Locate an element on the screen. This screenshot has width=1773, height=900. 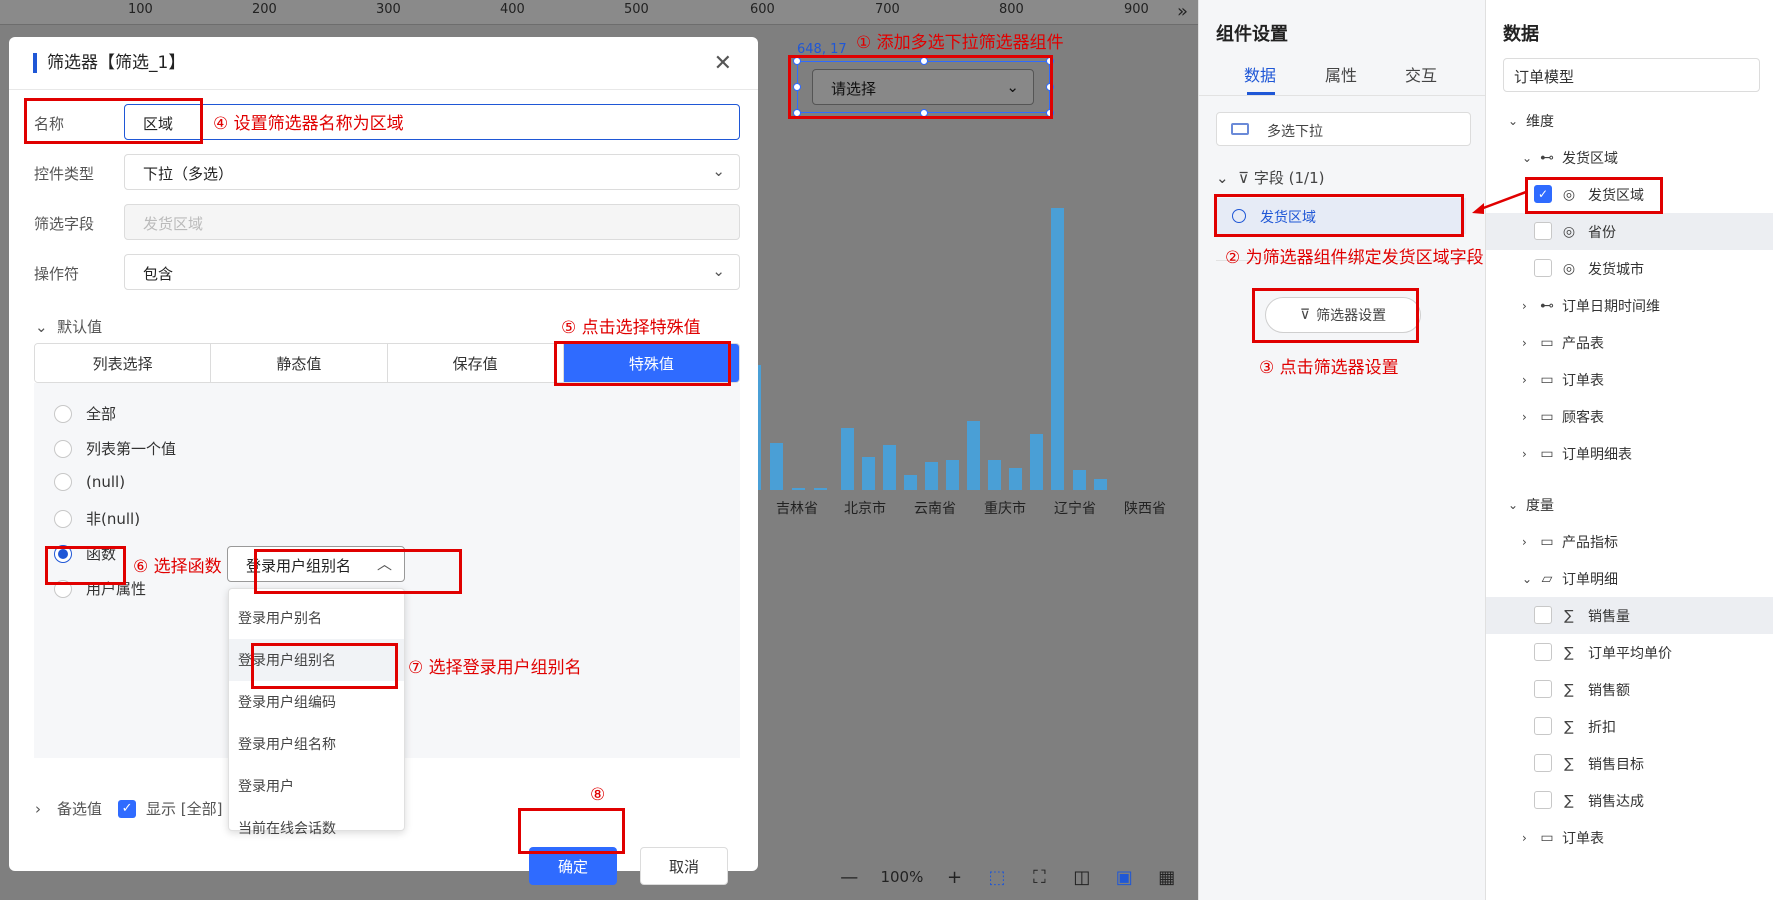
tree-measure: ∑ 销售目标 is located at coordinates (1629, 763).